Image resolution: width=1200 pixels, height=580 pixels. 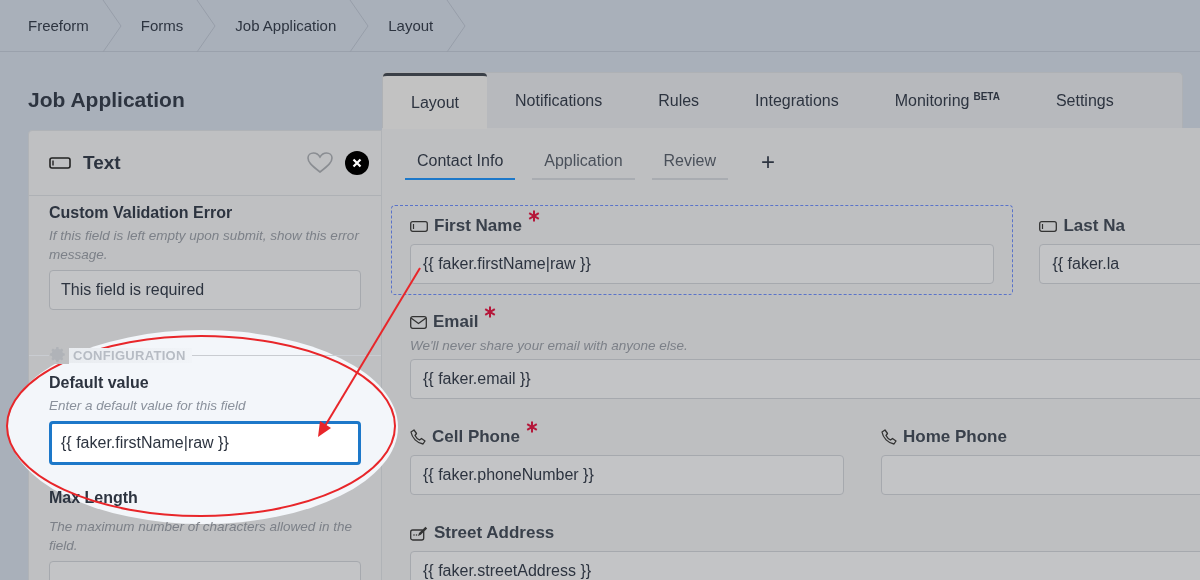 I want to click on input-field: {{ faker.la, so click(x=1119, y=264).